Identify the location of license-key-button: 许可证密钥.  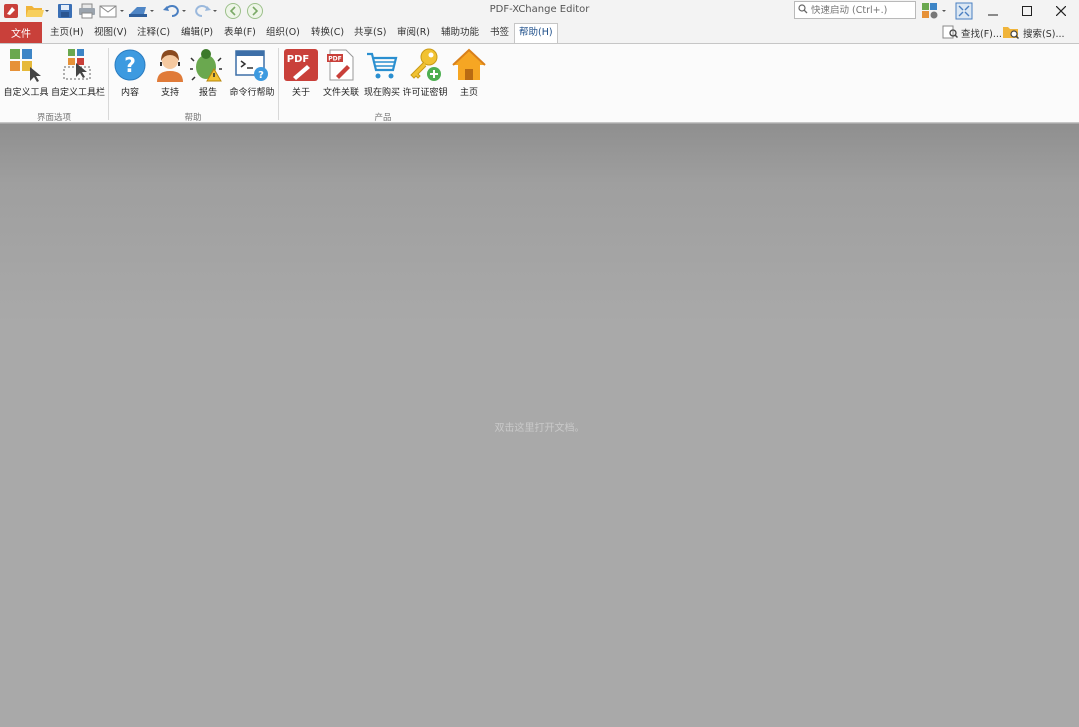
(425, 75).